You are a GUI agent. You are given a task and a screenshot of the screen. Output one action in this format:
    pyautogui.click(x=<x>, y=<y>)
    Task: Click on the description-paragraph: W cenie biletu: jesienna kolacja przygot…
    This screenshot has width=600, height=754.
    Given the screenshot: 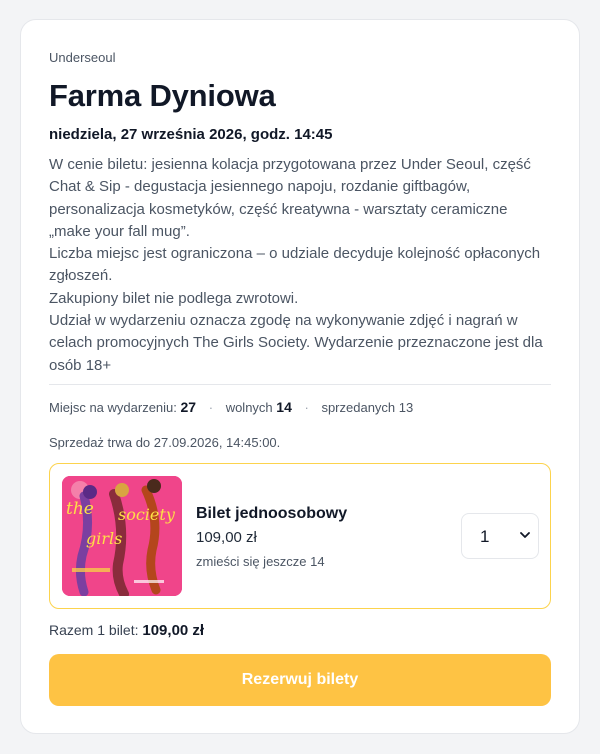 What is the action you would take?
    pyautogui.click(x=290, y=198)
    